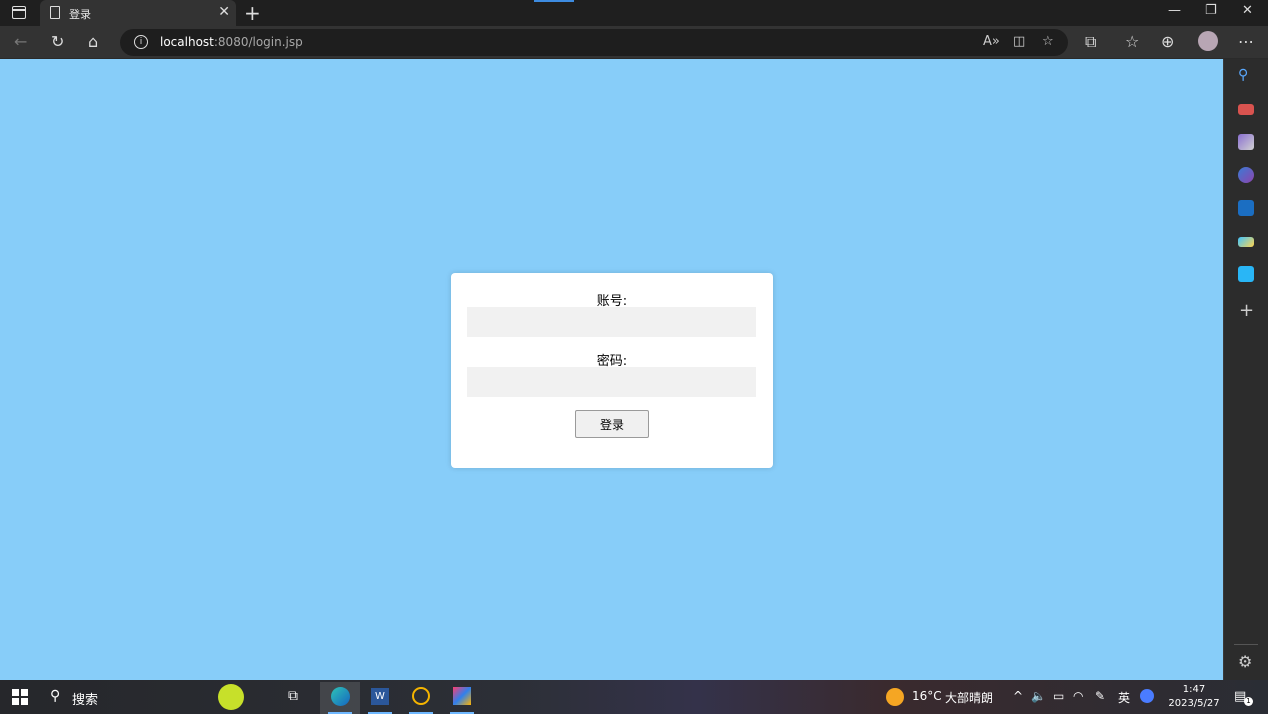 Image resolution: width=1268 pixels, height=714 pixels. I want to click on clock-date: 2023/5/27, so click(1194, 703).